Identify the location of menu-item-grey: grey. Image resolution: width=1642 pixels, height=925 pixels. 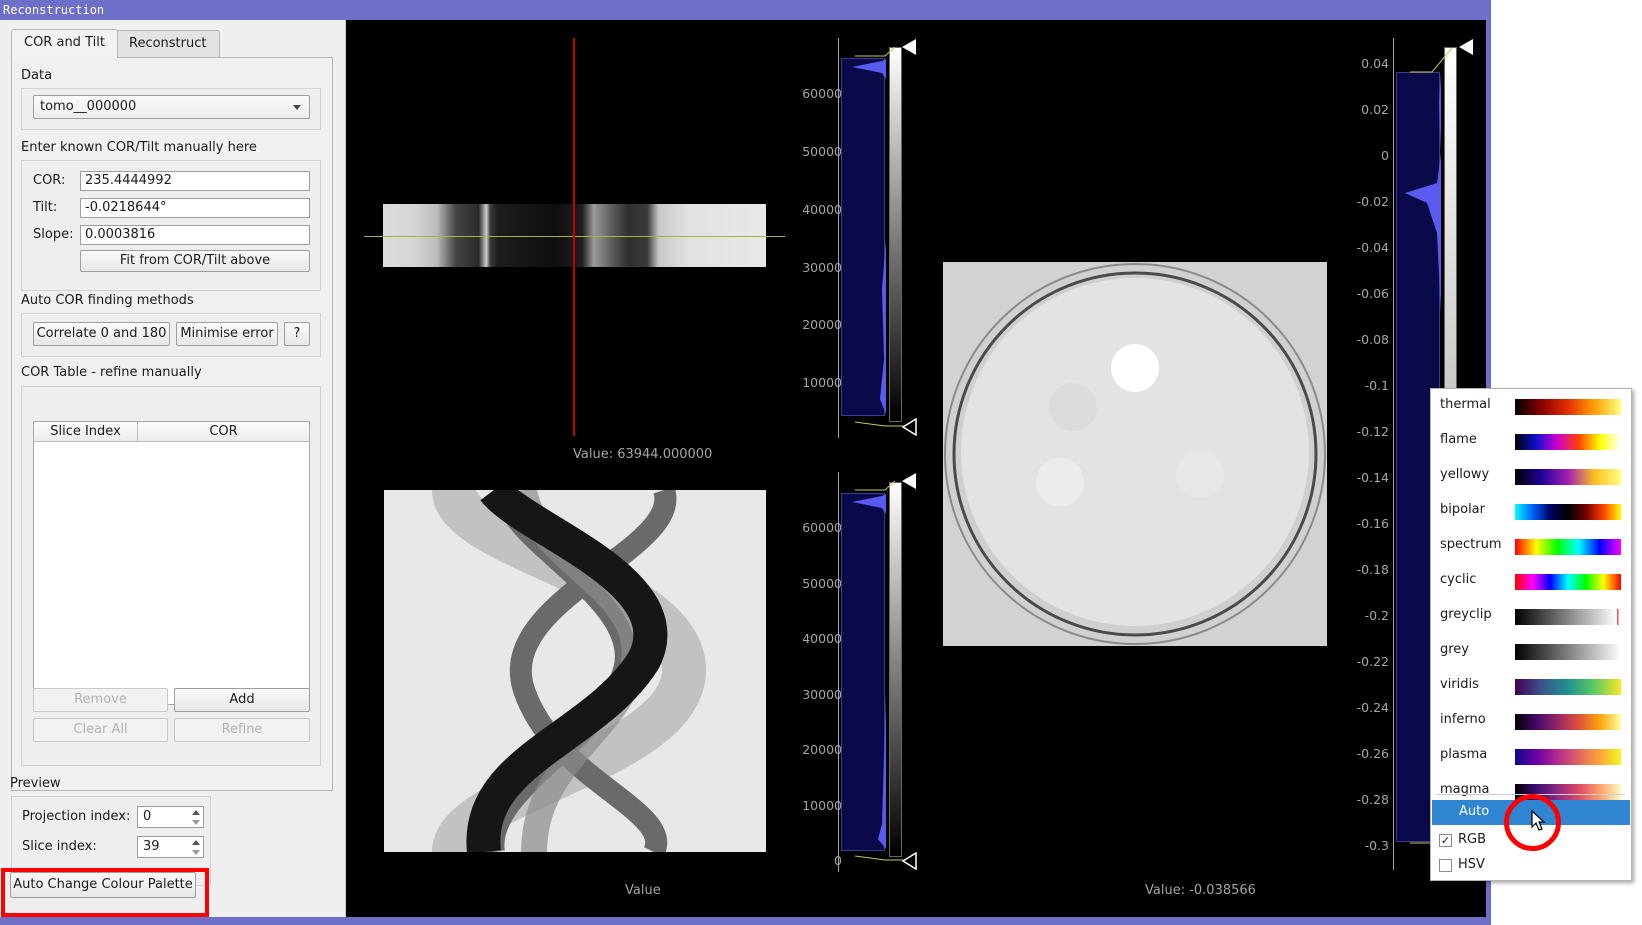
(1531, 651).